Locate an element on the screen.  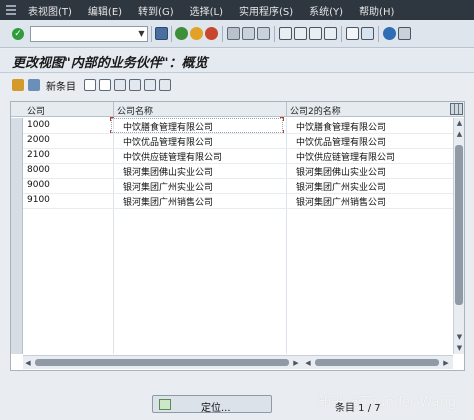
position-icon is located at coordinates (165, 404).